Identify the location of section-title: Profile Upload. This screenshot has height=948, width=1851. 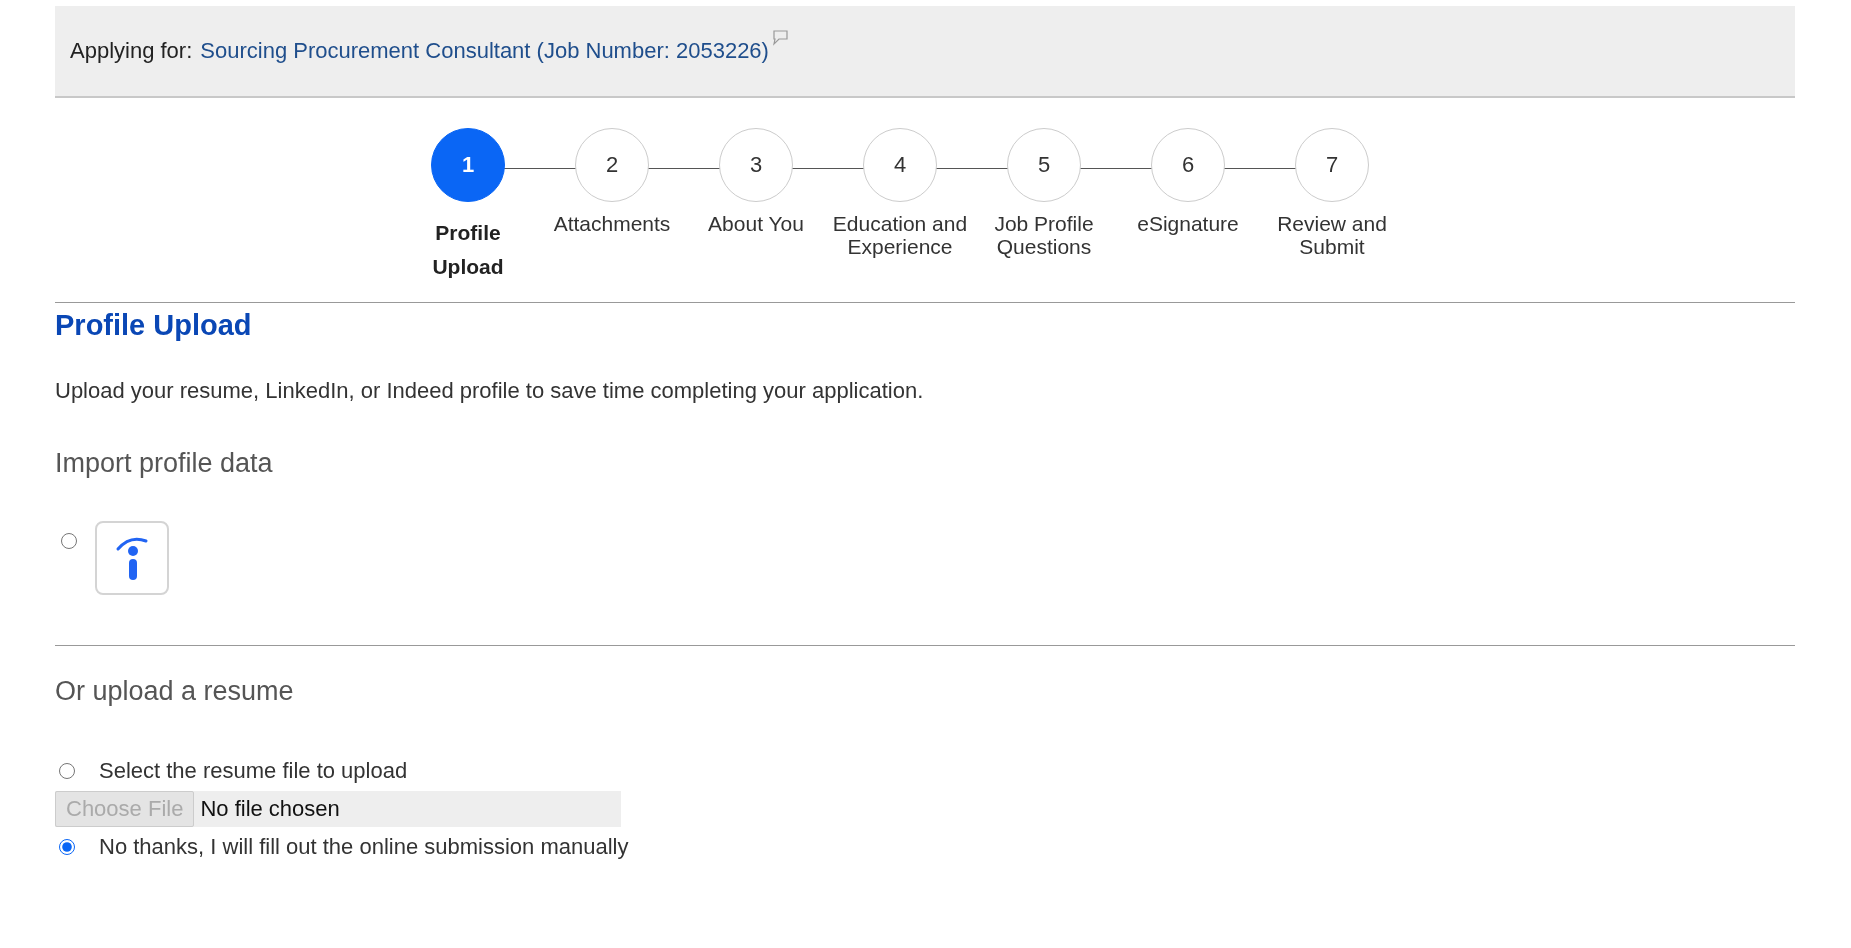
(154, 325).